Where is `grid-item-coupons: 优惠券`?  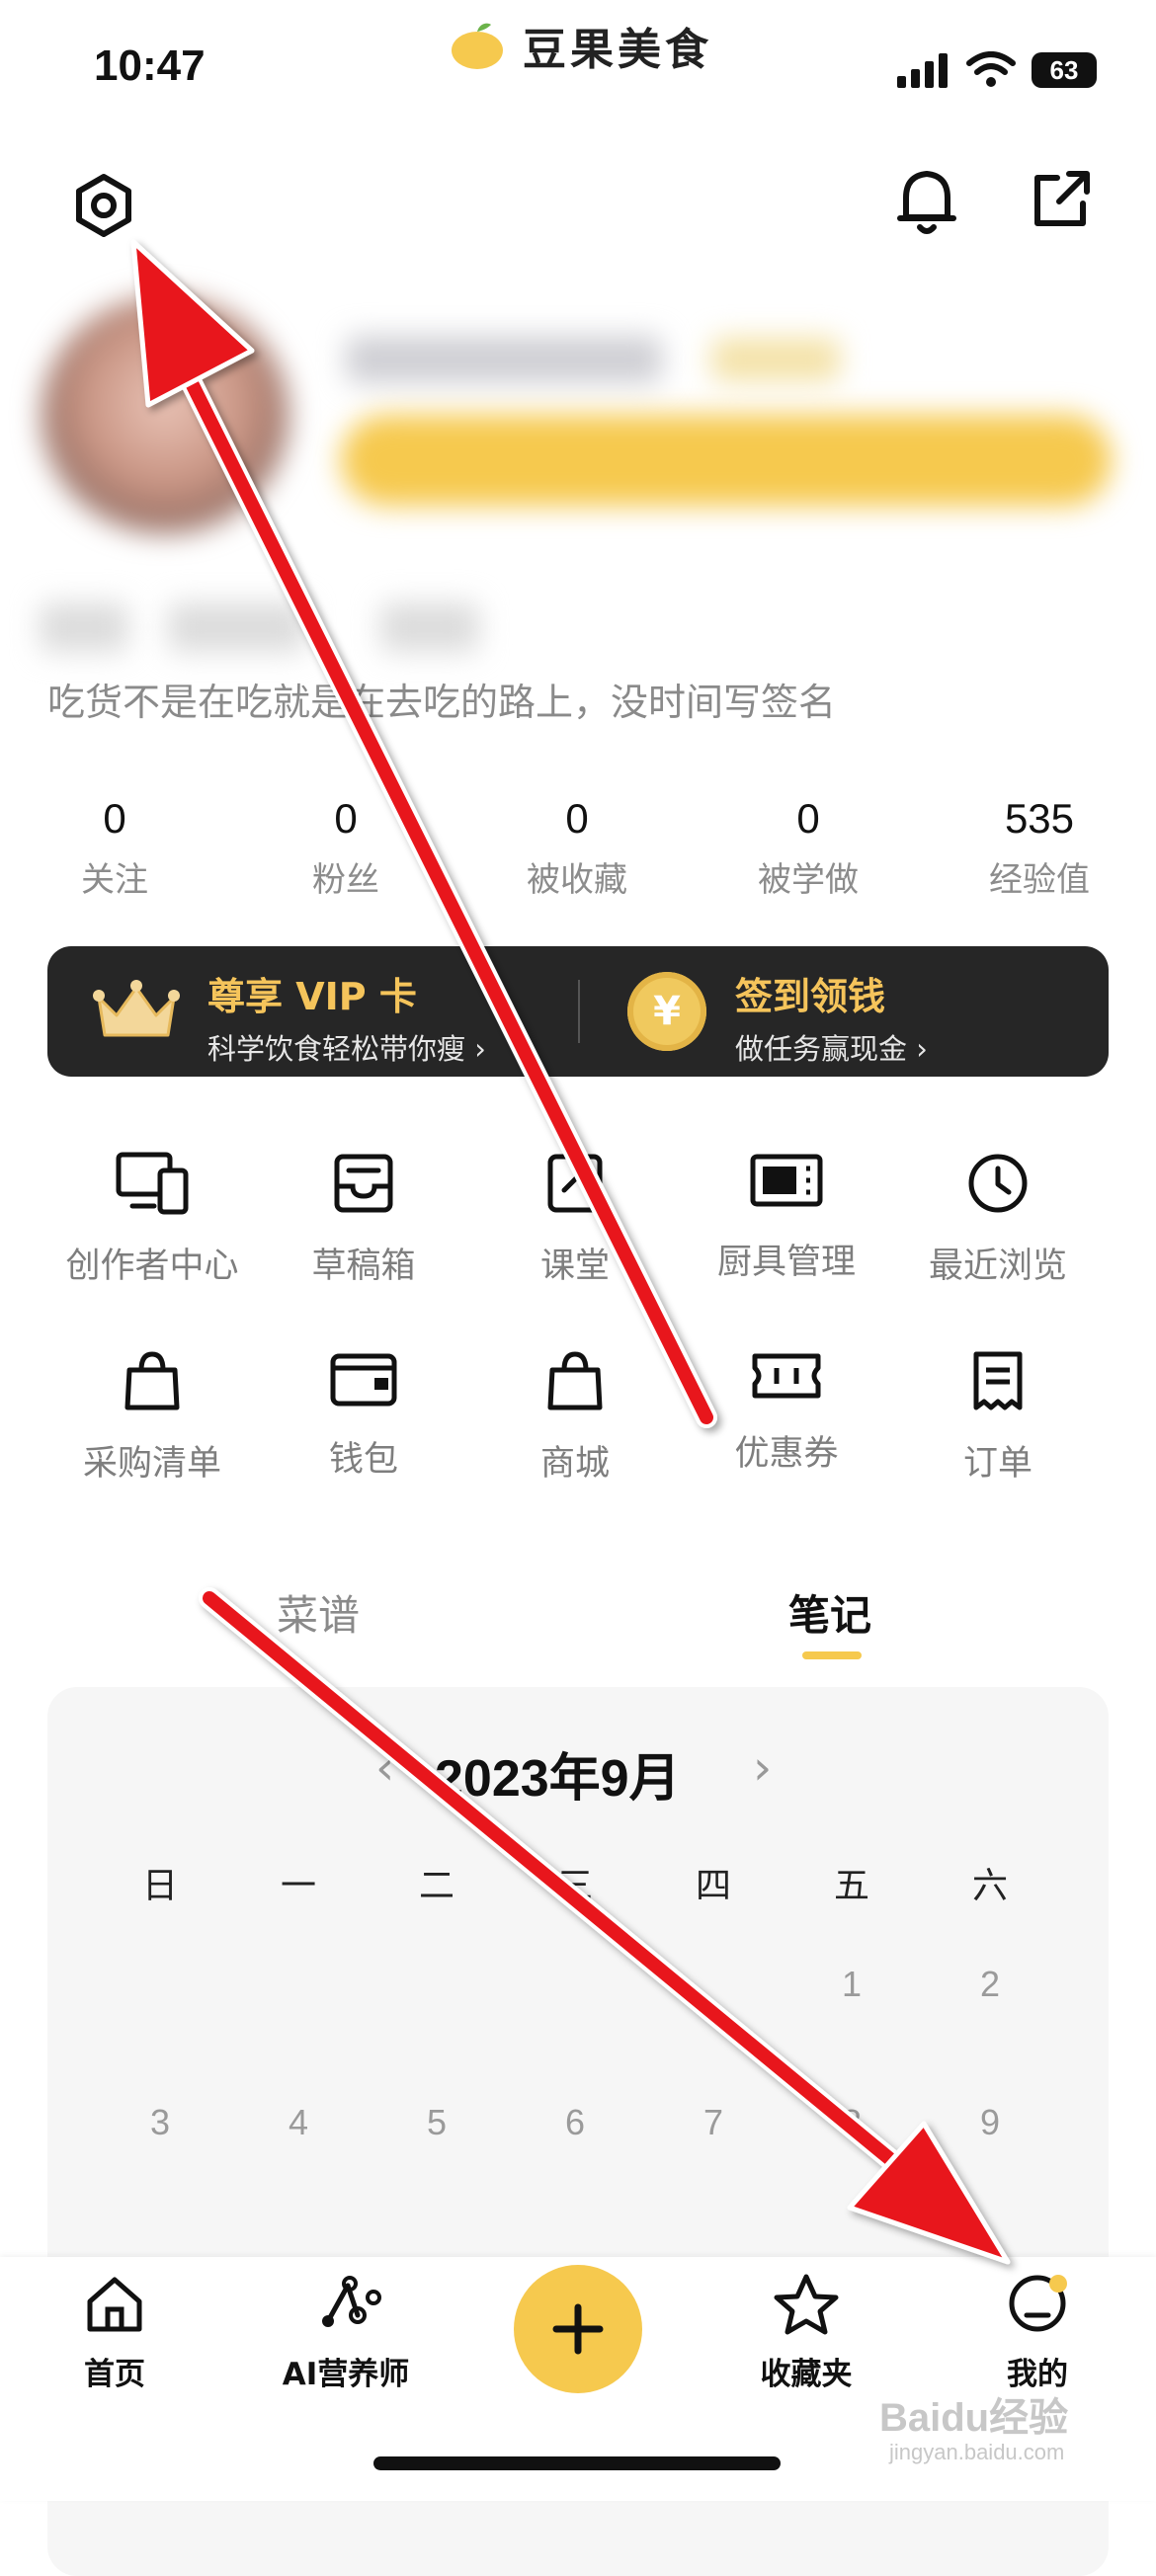 grid-item-coupons: 优惠券 is located at coordinates (787, 1412).